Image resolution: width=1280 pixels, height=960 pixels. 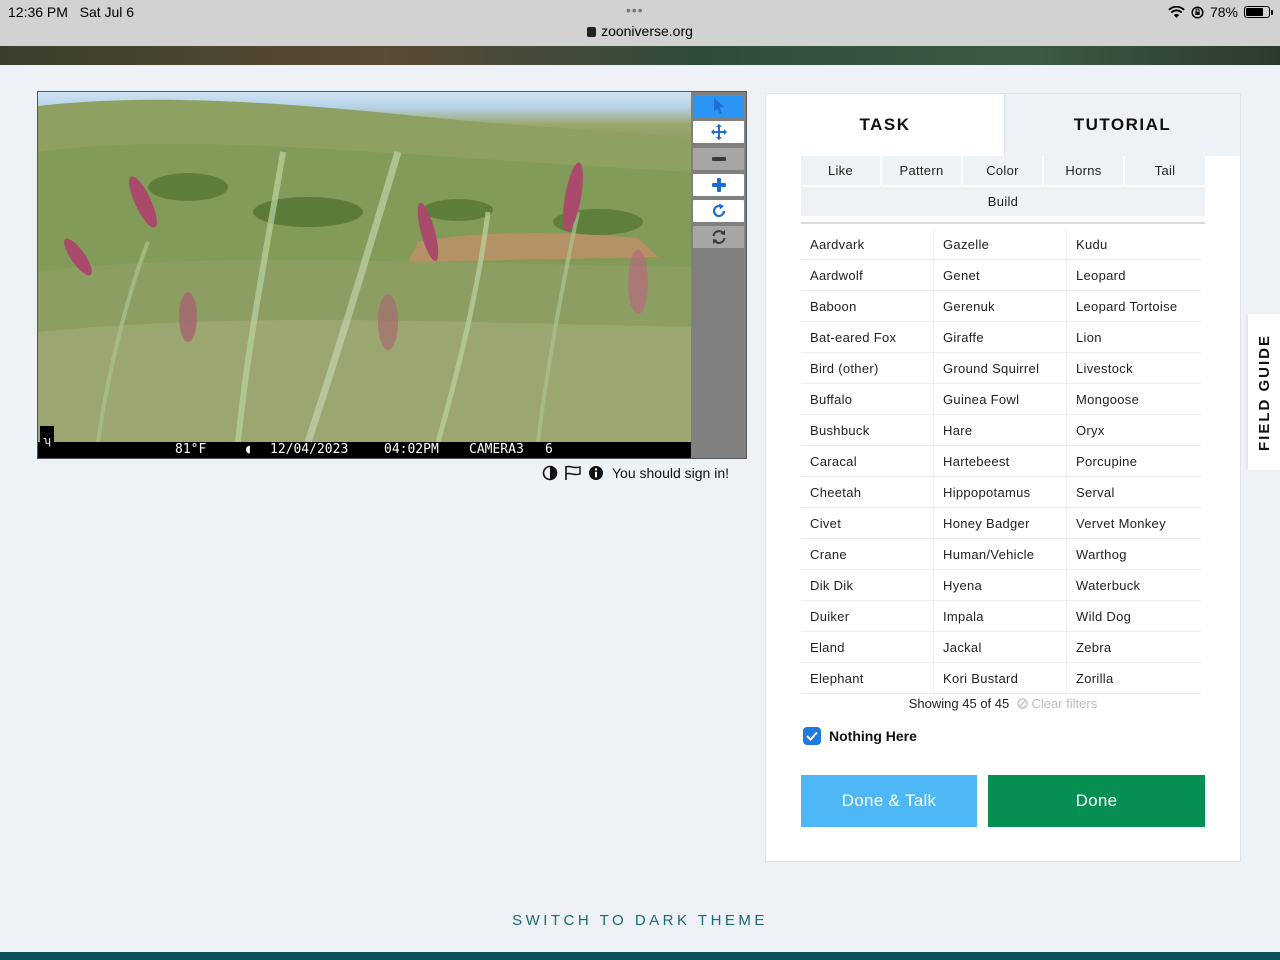 I want to click on species-row: Eland Jackal Zebra, so click(x=1001, y=647).